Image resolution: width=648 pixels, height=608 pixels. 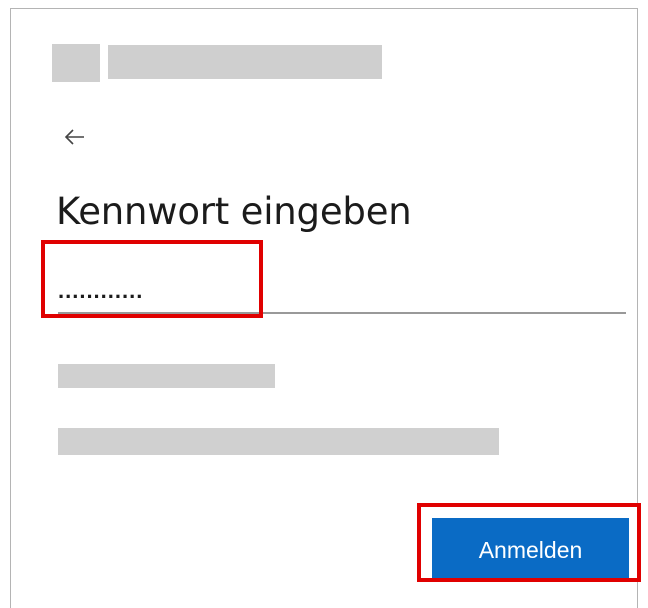 What do you see at coordinates (234, 211) in the screenshot?
I see `page-title: Kennwort eingeben` at bounding box center [234, 211].